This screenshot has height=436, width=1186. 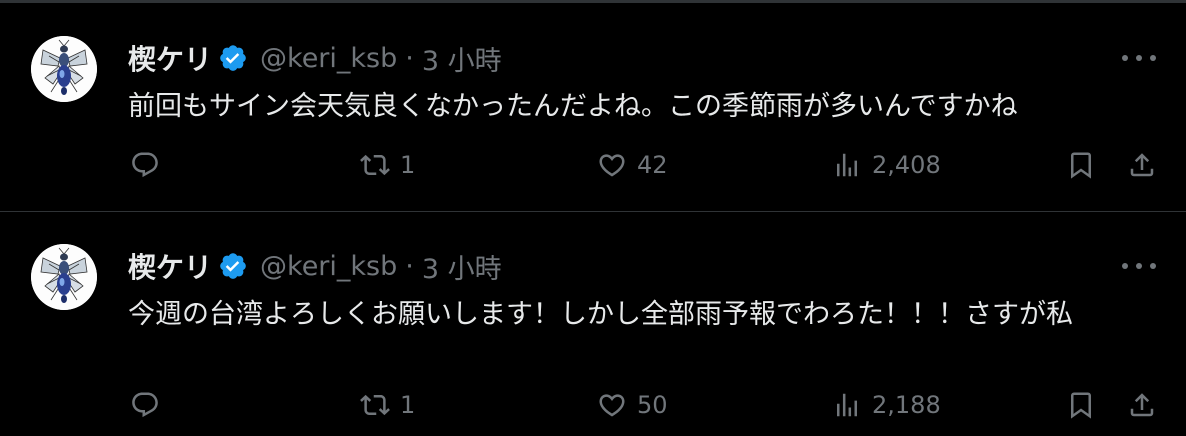 I want to click on action-bar: 1 50 2,188, so click(x=593, y=405).